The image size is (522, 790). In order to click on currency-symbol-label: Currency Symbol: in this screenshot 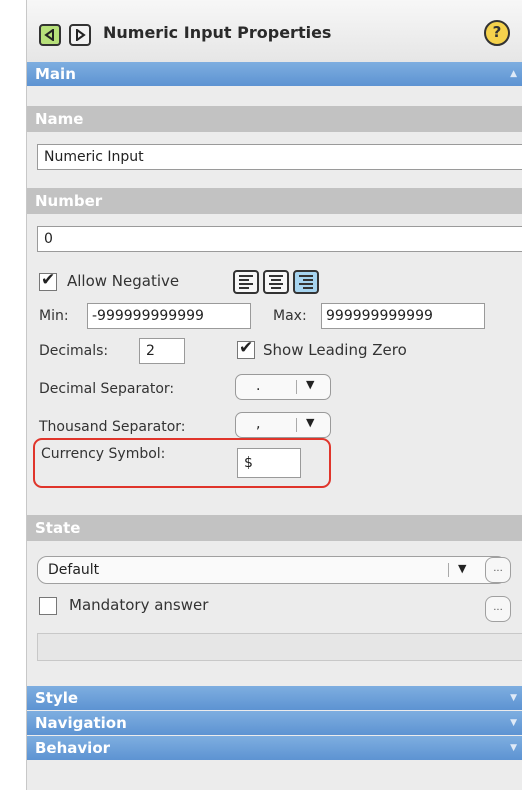, I will do `click(103, 454)`.